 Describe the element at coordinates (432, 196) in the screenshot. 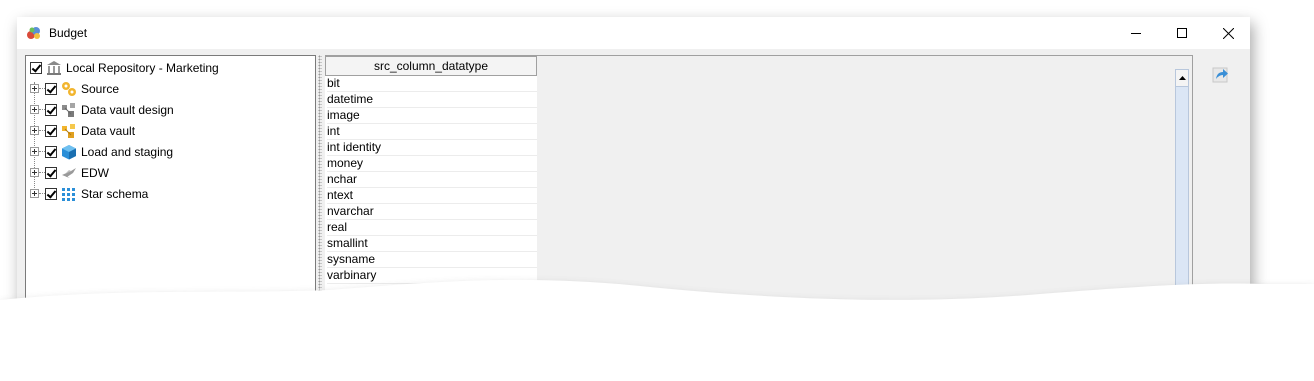

I see `table-row: ntext` at that location.